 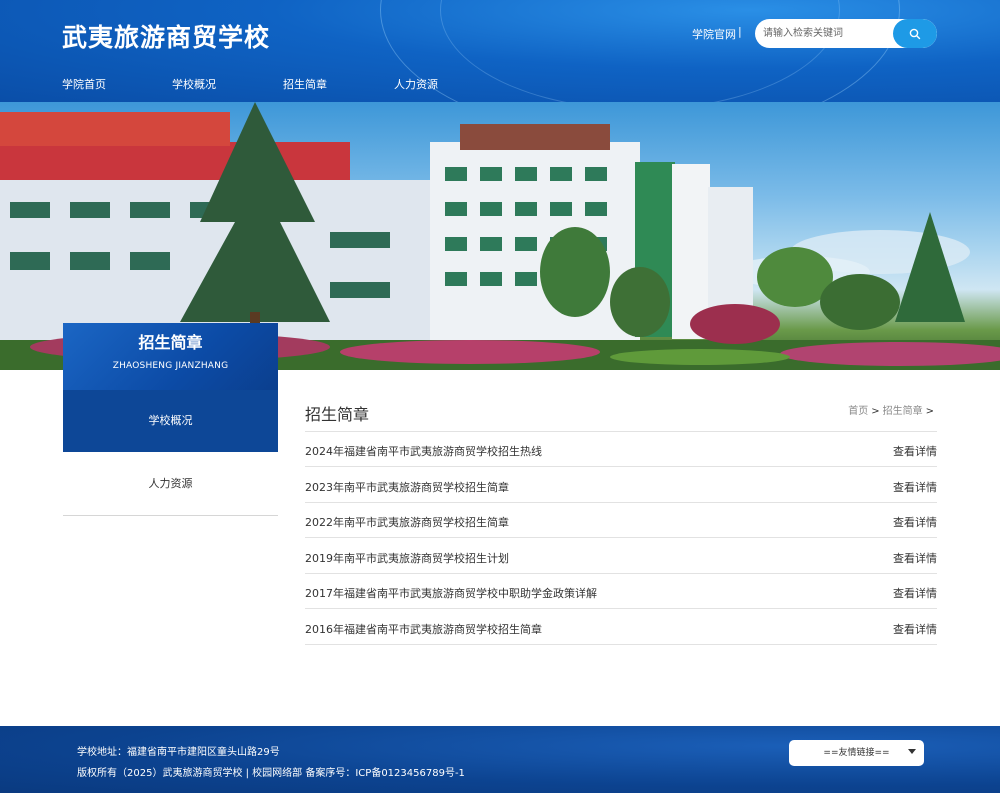 I want to click on breadcrumb-home: 首页, so click(x=858, y=411).